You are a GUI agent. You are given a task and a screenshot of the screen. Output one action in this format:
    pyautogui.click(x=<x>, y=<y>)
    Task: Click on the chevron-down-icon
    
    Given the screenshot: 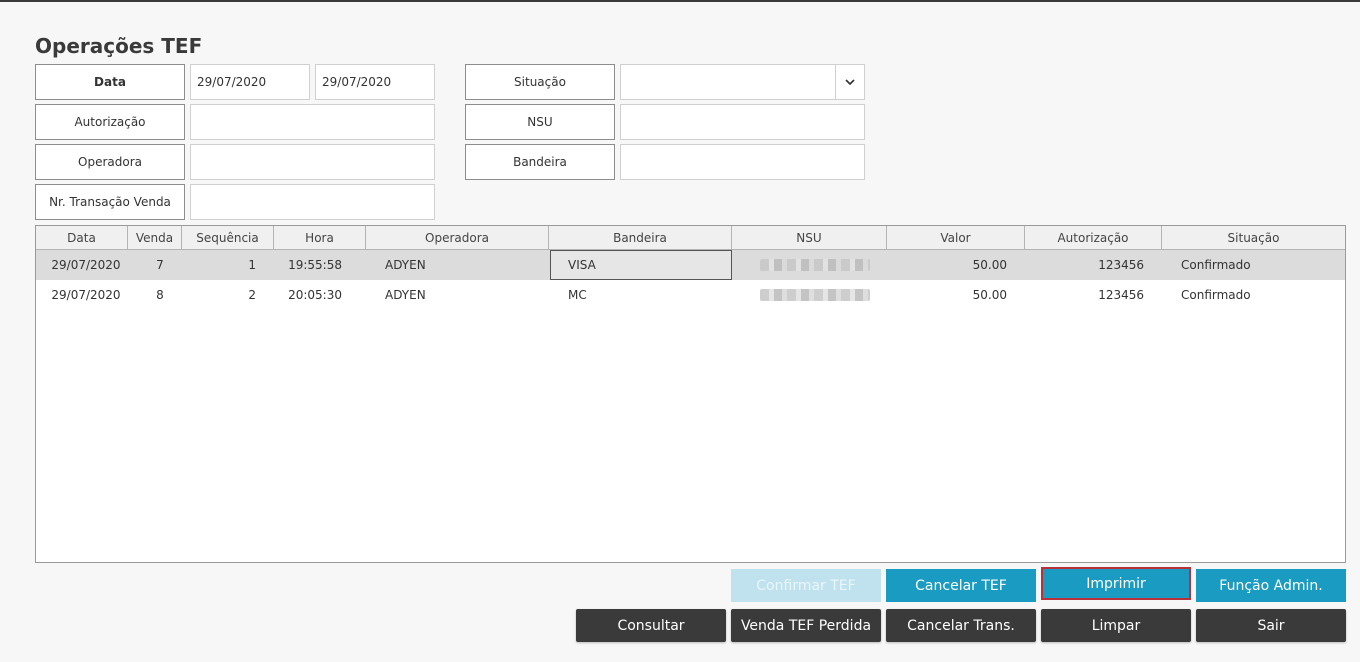 What is the action you would take?
    pyautogui.click(x=849, y=82)
    